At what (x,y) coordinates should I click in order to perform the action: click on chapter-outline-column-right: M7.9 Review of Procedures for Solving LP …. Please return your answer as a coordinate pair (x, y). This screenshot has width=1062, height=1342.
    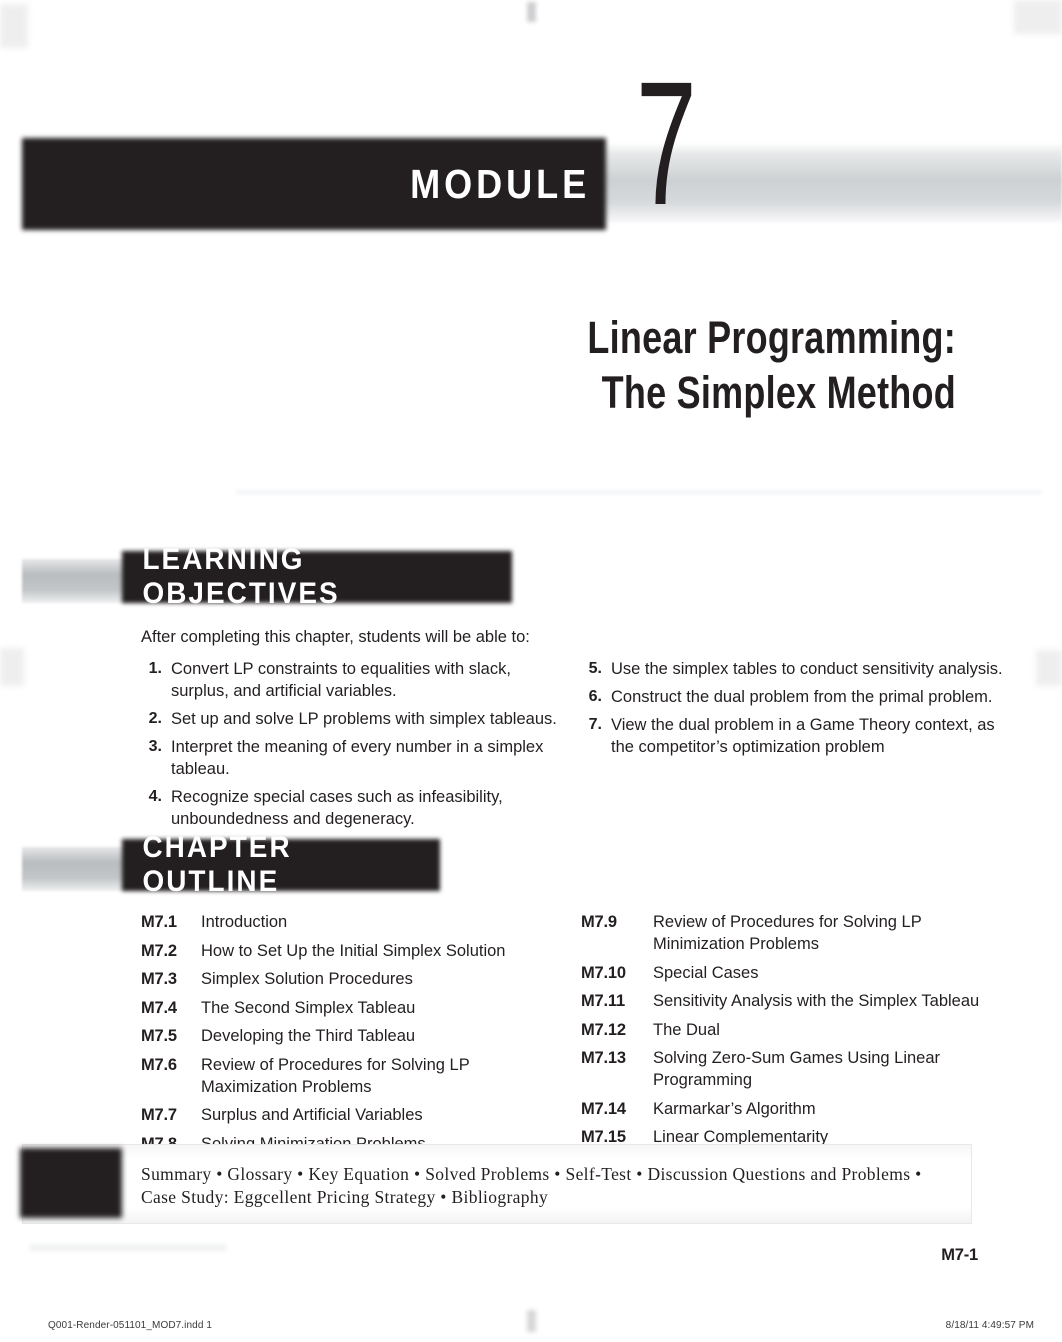
    Looking at the image, I should click on (796, 1036).